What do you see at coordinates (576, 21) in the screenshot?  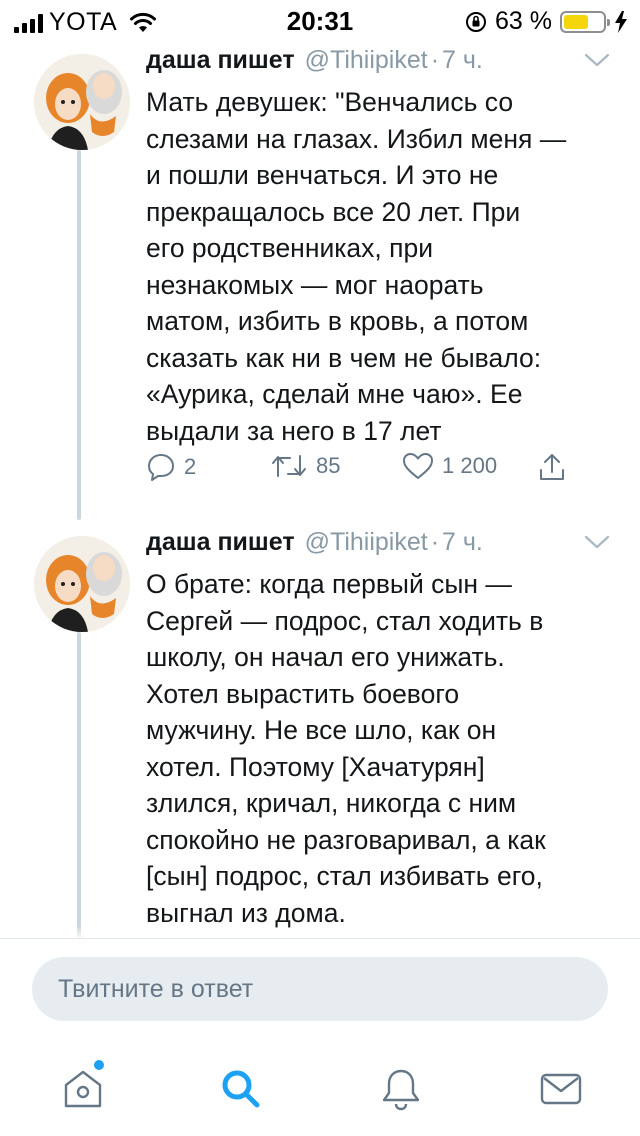 I see `battery-level-fill` at bounding box center [576, 21].